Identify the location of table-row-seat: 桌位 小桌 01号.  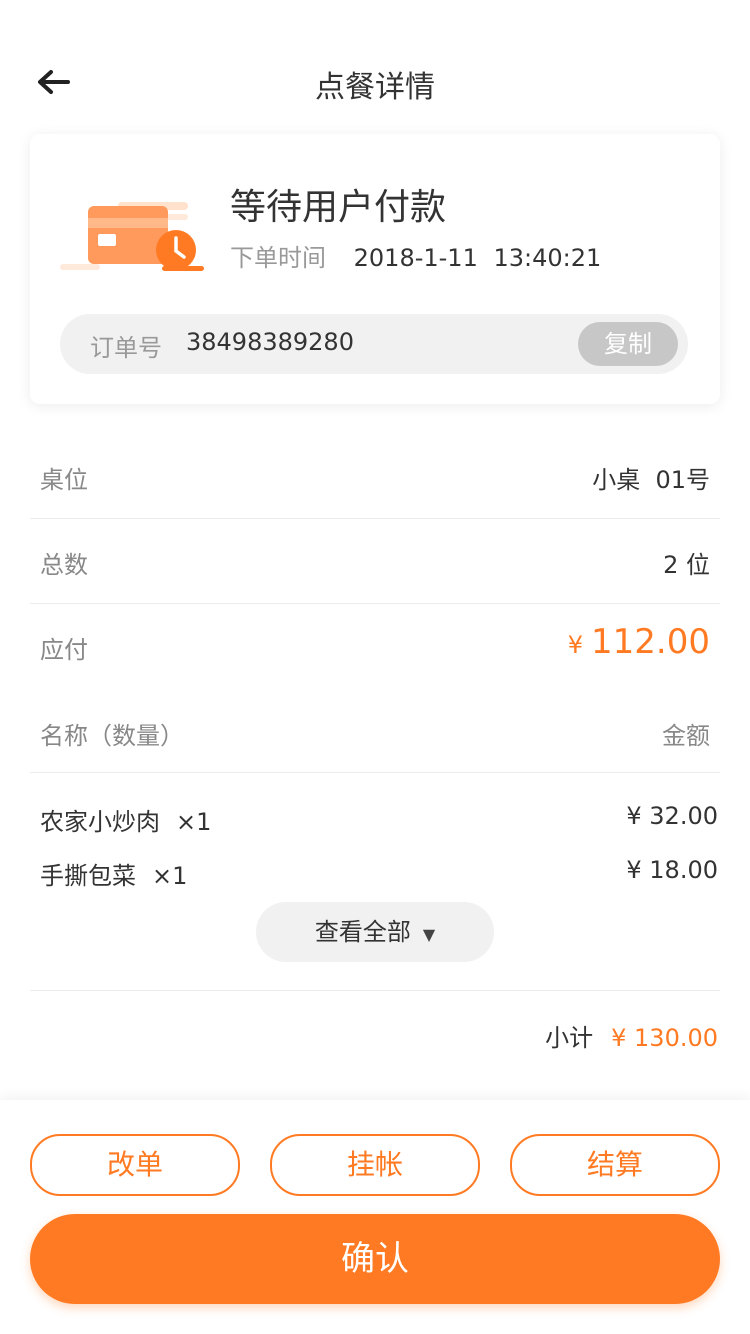
(375, 477).